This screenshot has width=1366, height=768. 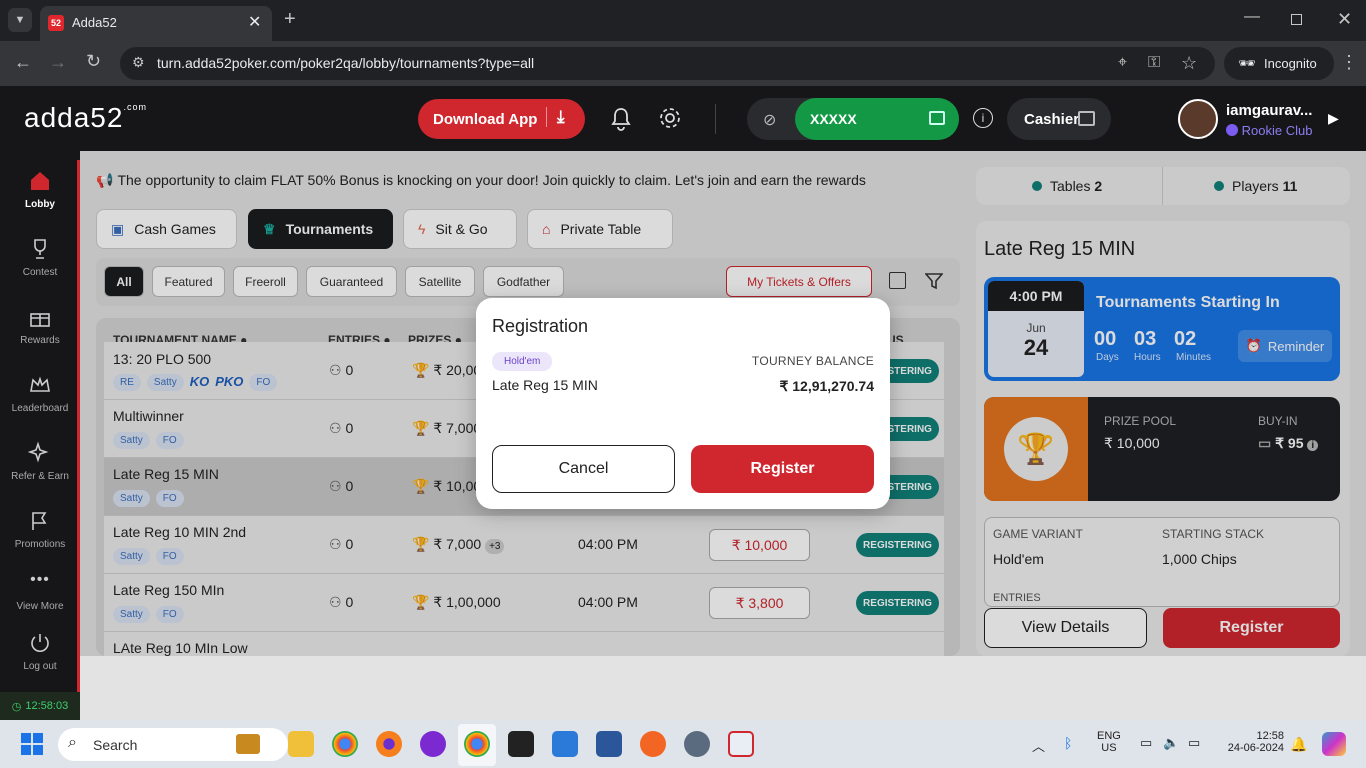 What do you see at coordinates (485, 119) in the screenshot?
I see `download-app-label: Download App` at bounding box center [485, 119].